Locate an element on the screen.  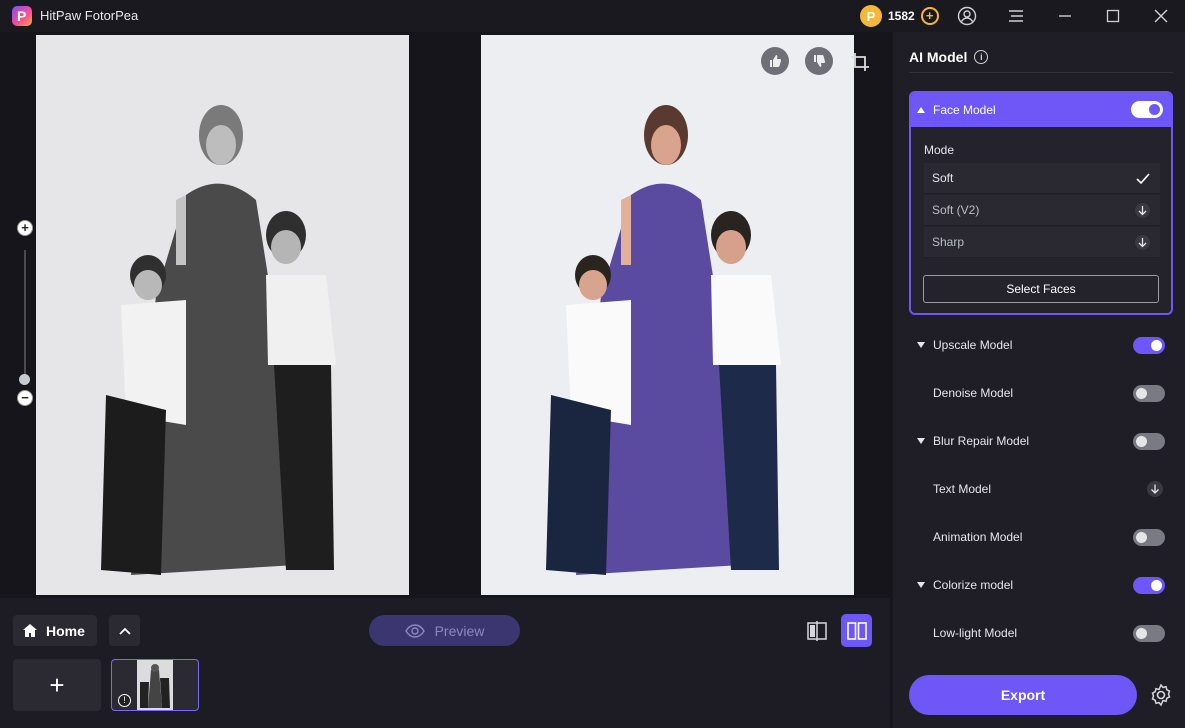
thumbs-up-icon is located at coordinates (775, 61).